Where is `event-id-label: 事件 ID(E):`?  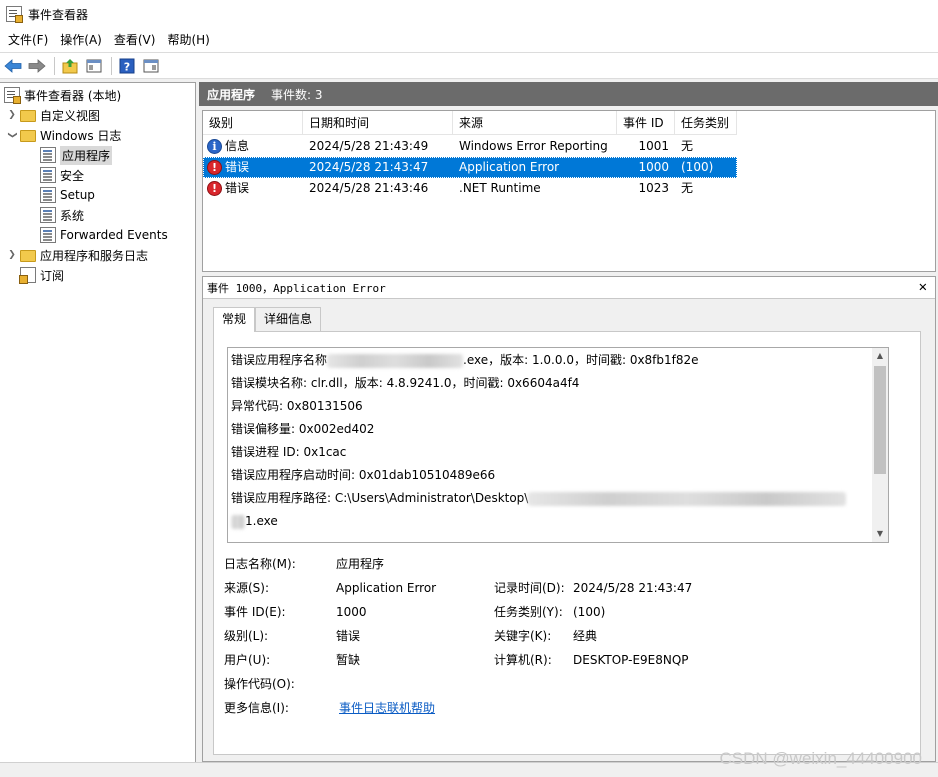
event-id-label: 事件 ID(E): is located at coordinates (255, 612).